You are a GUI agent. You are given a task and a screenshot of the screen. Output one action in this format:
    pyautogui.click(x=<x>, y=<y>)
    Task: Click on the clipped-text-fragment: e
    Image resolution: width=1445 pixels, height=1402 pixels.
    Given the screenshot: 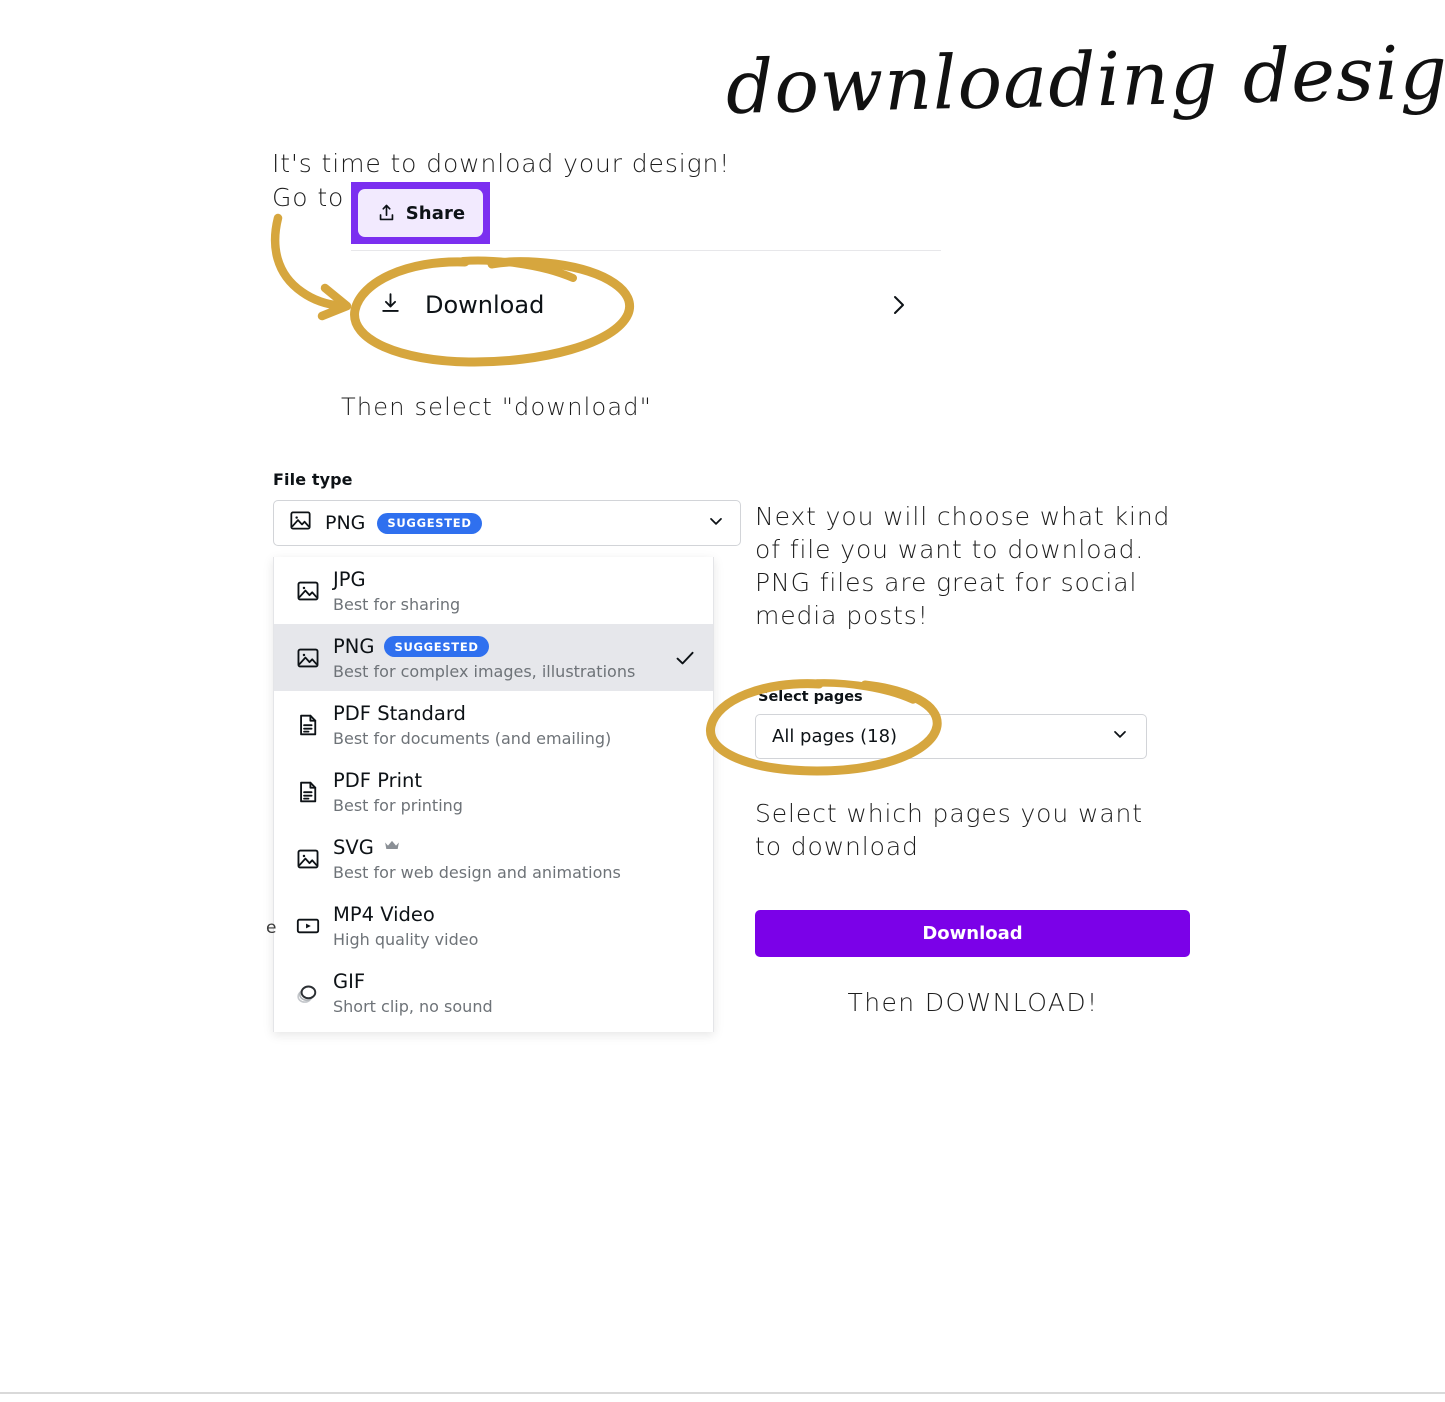 What is the action you would take?
    pyautogui.click(x=271, y=928)
    